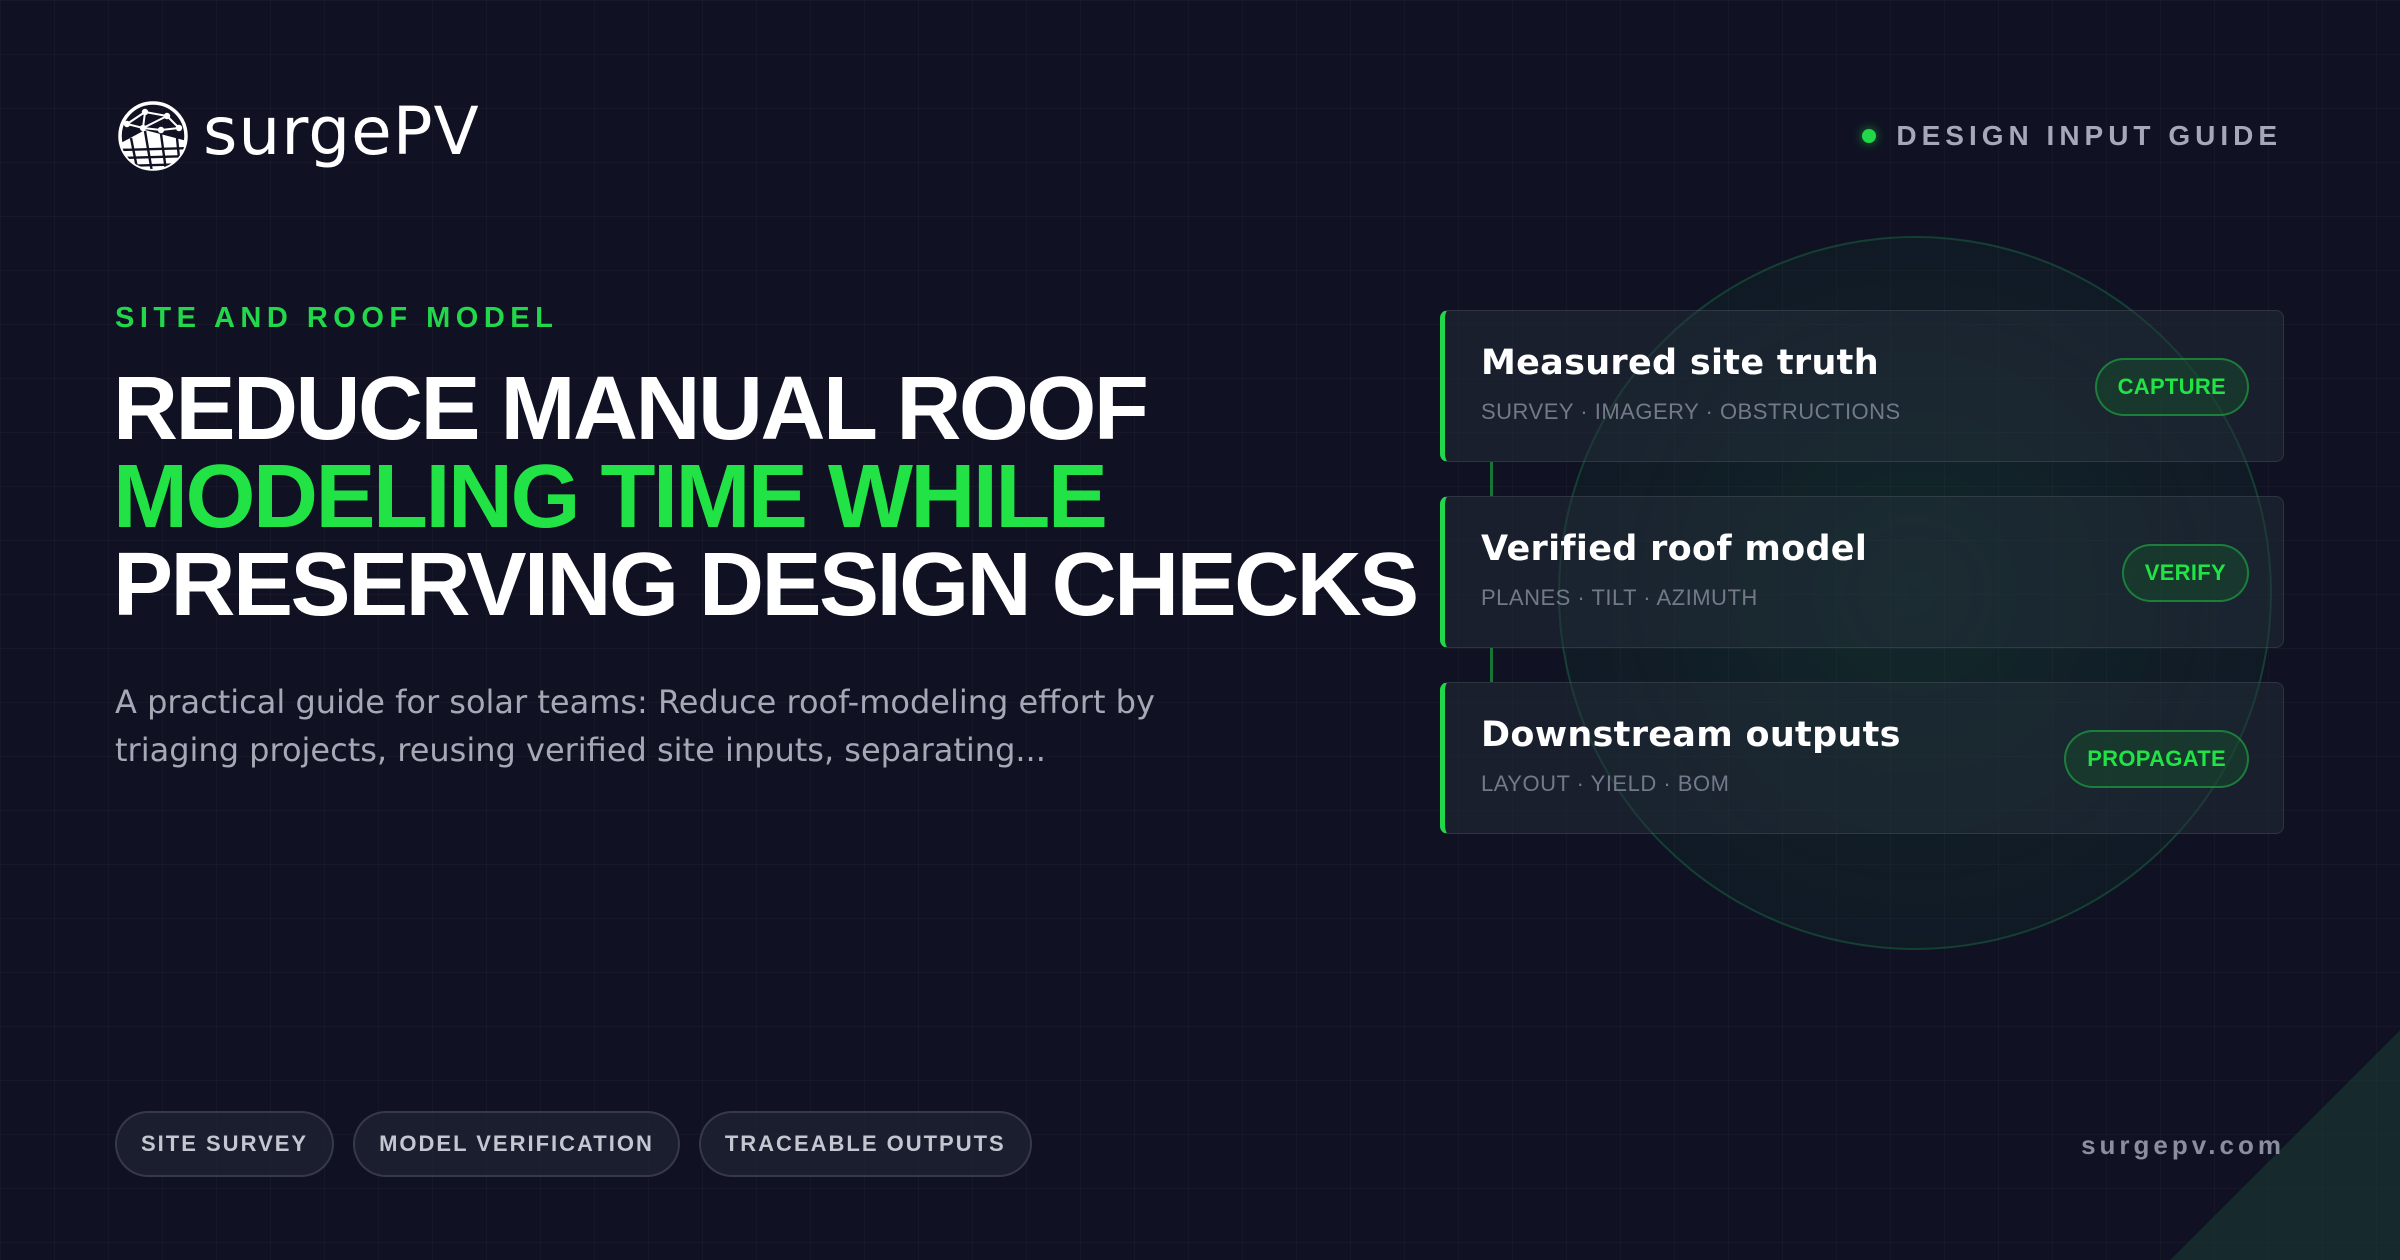 This screenshot has width=2400, height=1260. I want to click on brand-name: surgePV, so click(341, 131).